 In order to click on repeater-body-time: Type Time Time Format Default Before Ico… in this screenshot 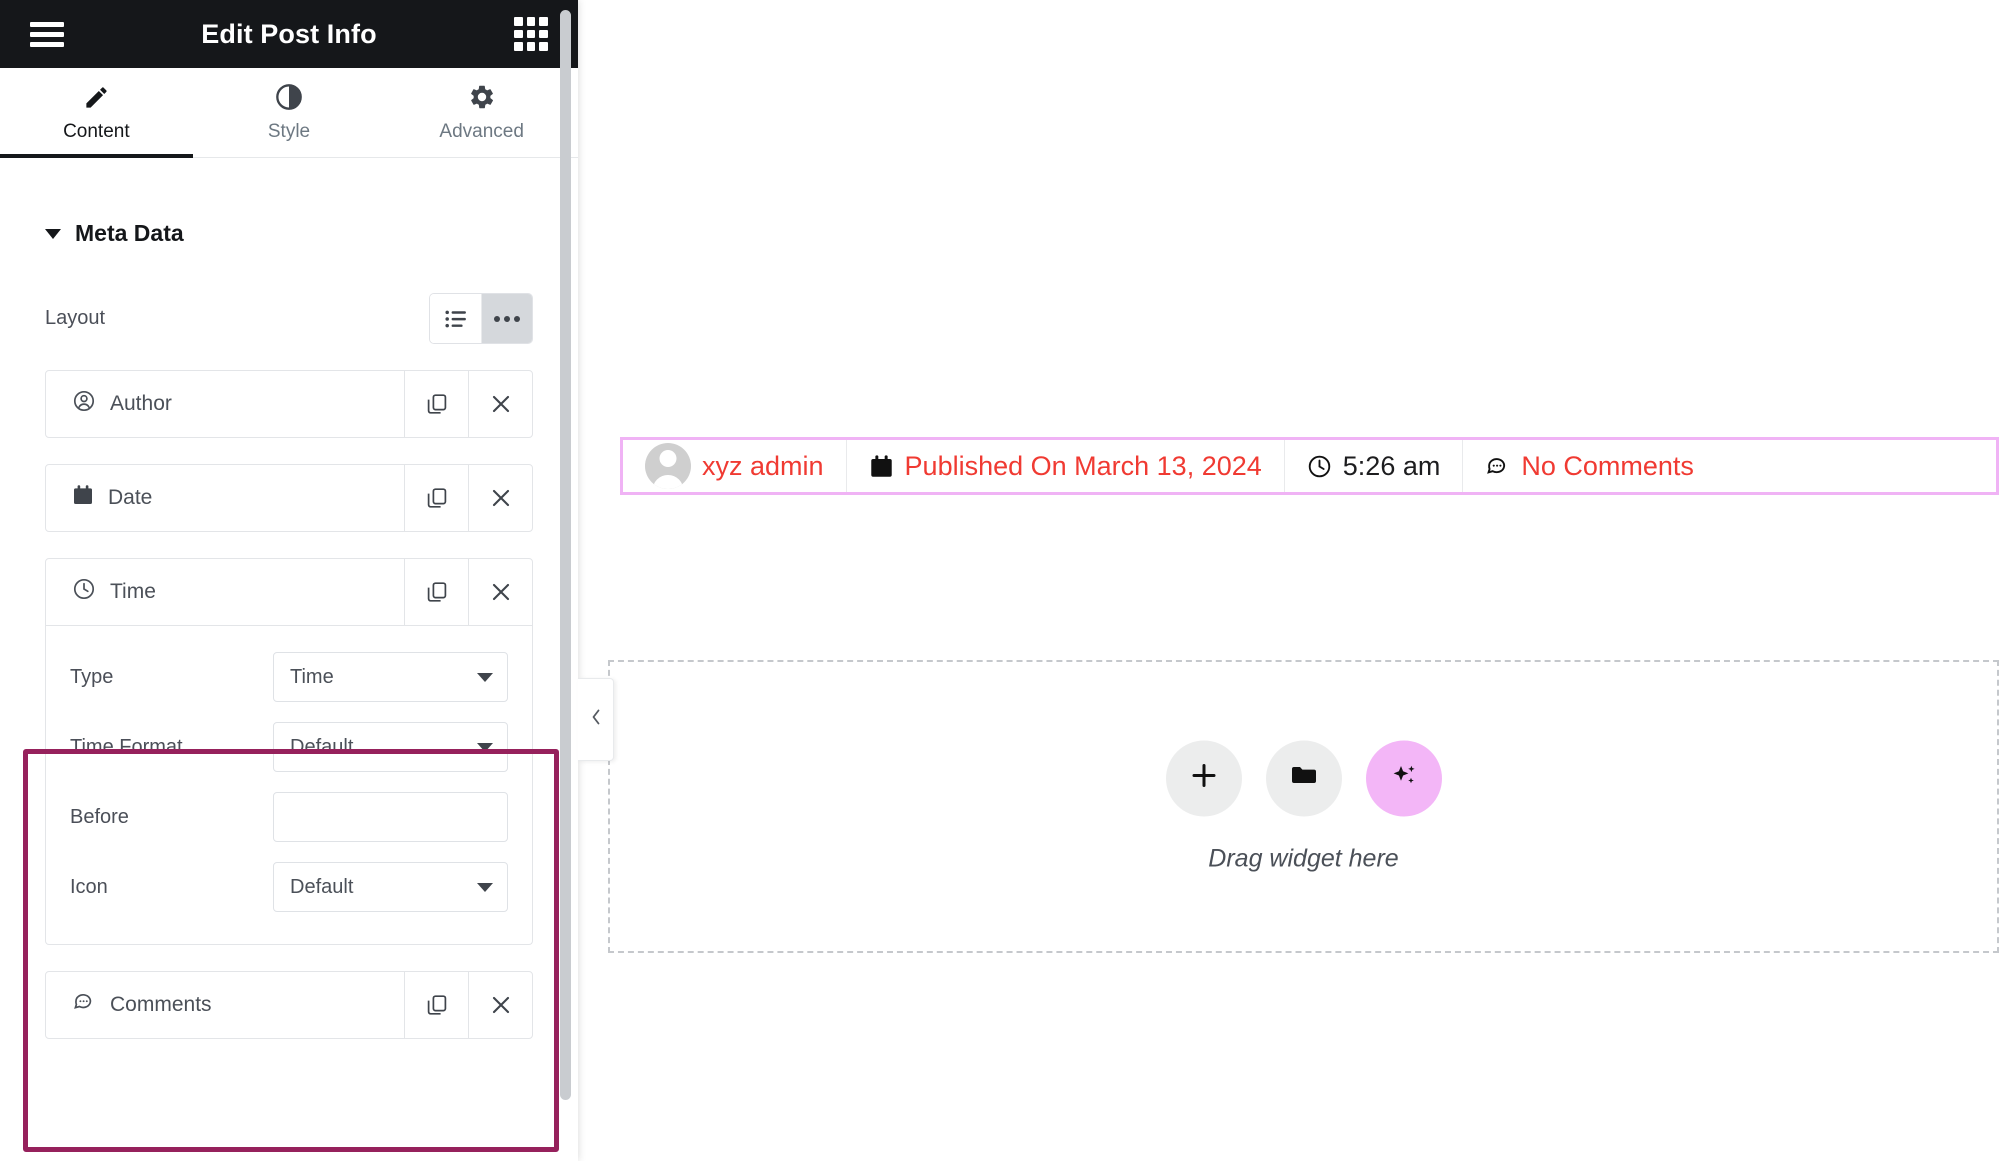, I will do `click(289, 785)`.